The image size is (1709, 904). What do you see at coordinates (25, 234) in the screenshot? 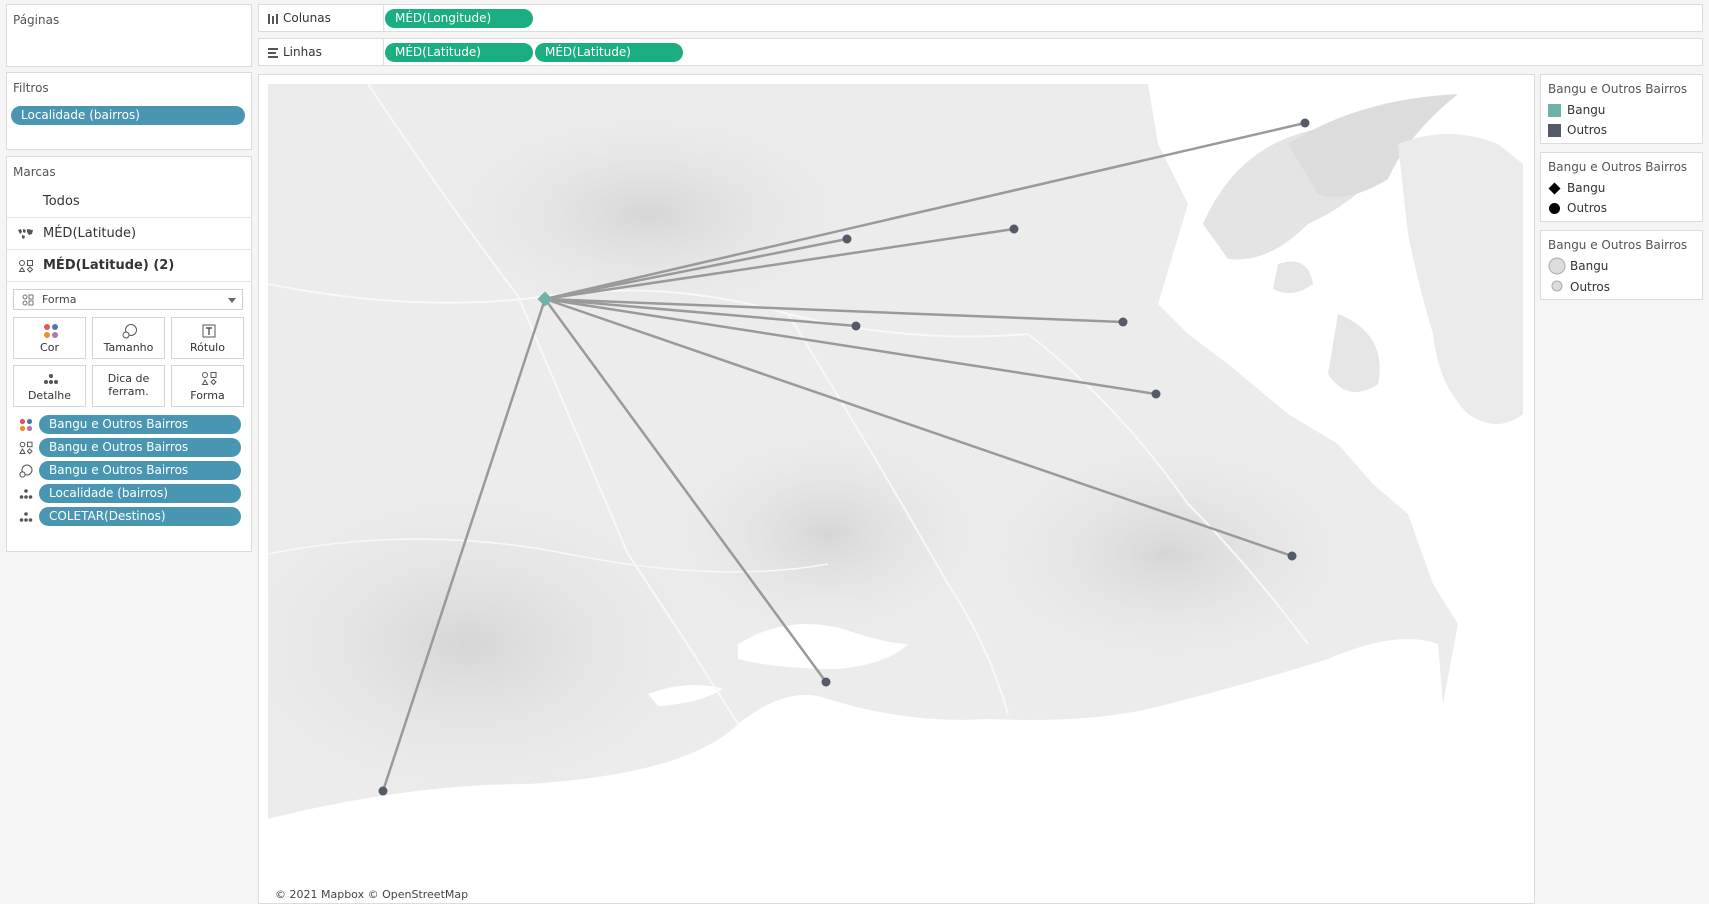
I see `map-icon` at bounding box center [25, 234].